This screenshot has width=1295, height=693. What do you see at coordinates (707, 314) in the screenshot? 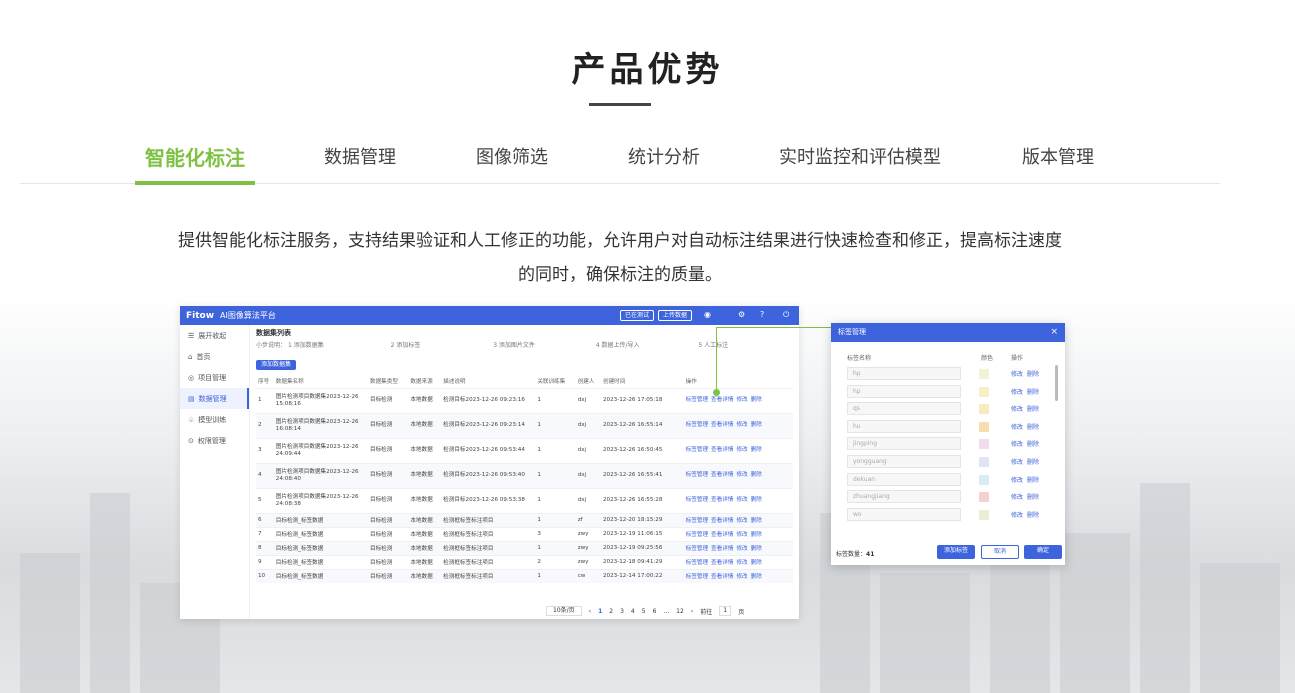
I see `user-icon: ◉` at bounding box center [707, 314].